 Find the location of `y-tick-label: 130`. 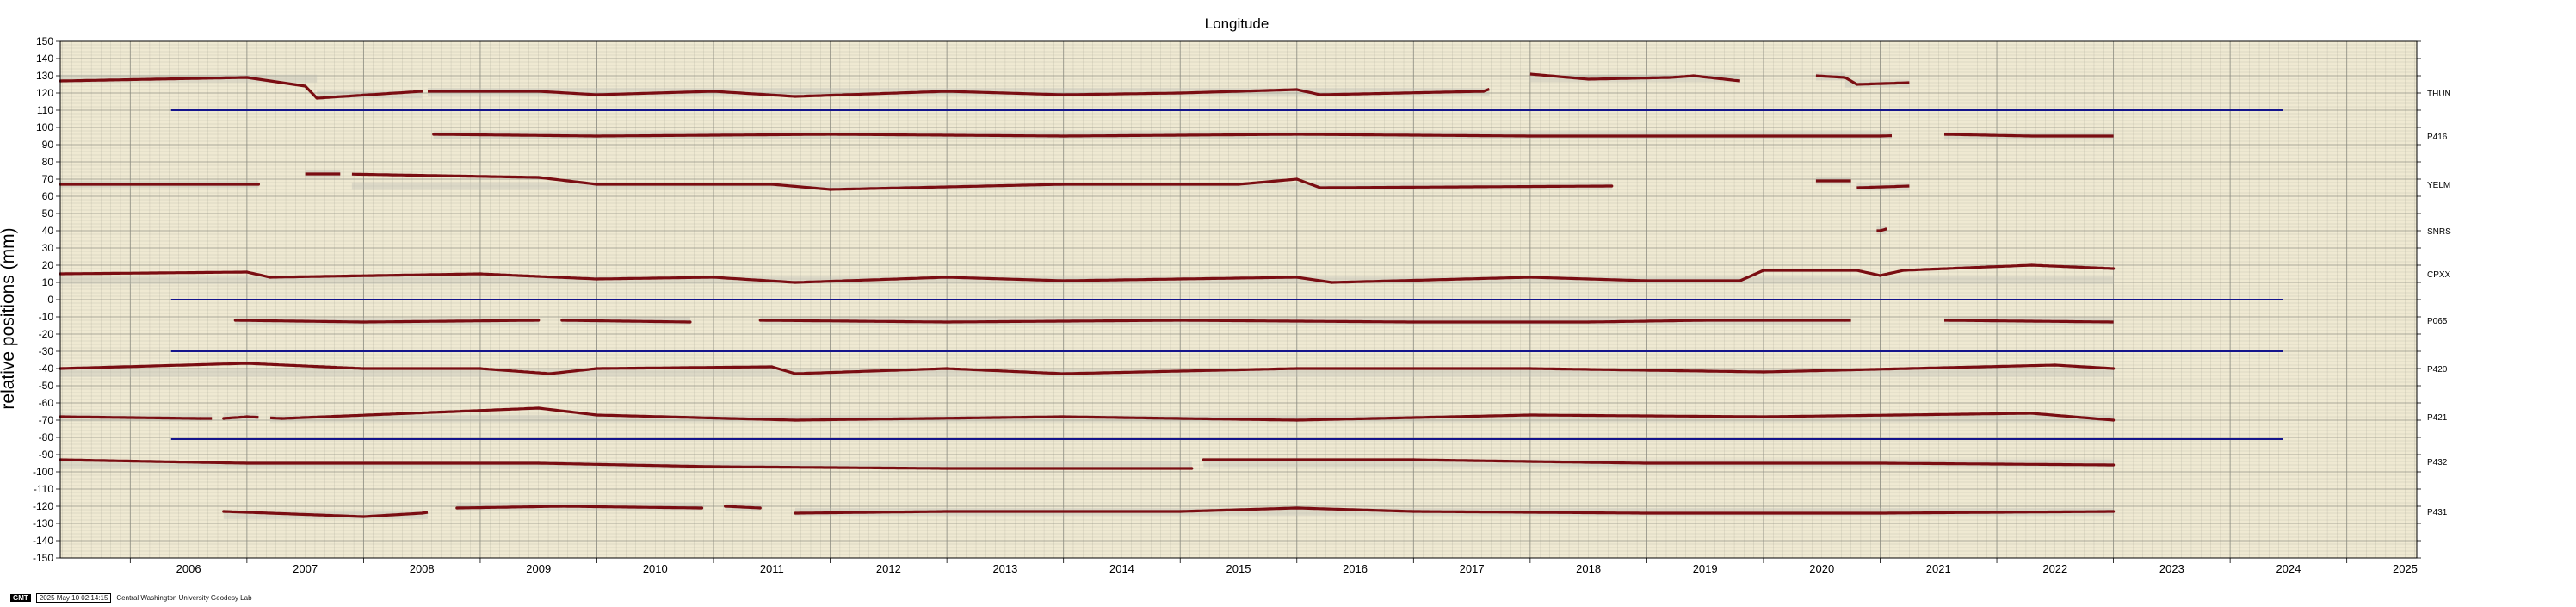

y-tick-label: 130 is located at coordinates (44, 76).